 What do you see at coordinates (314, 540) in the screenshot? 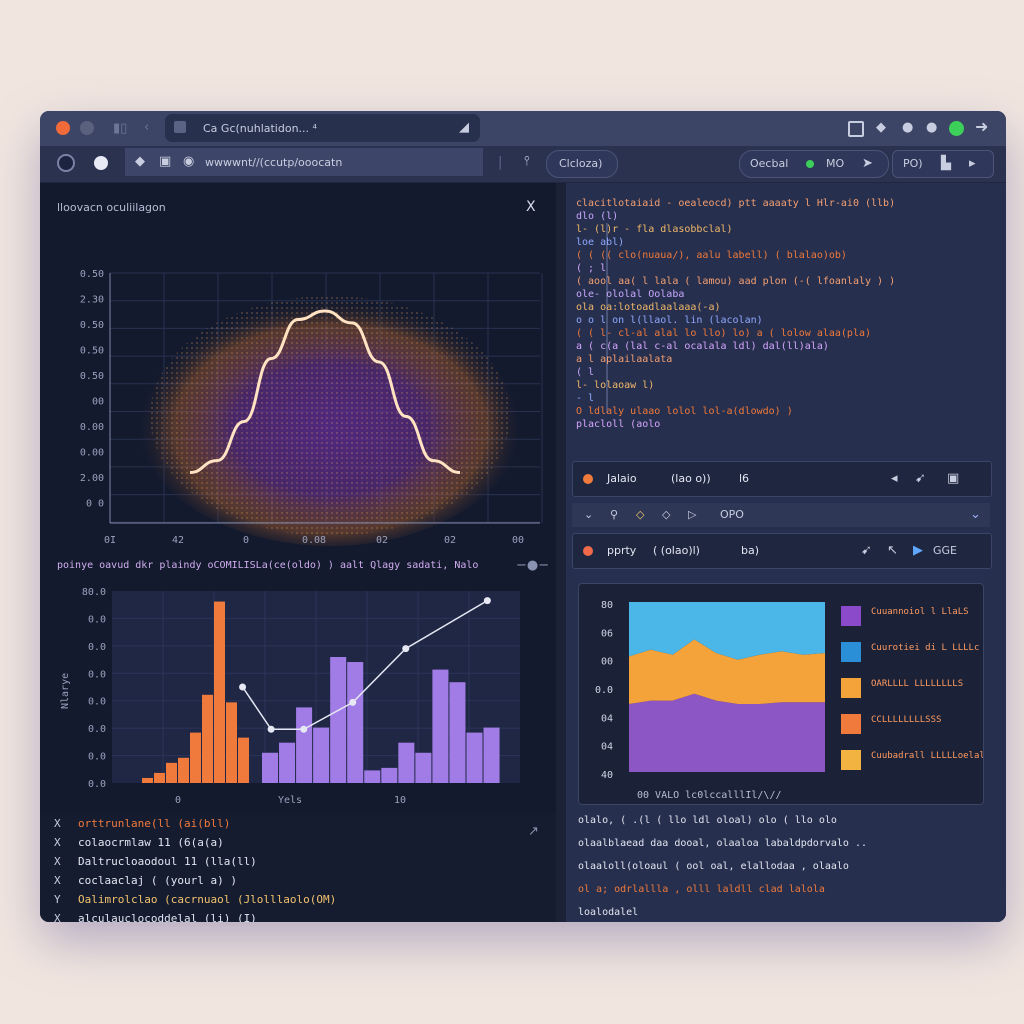
I see `density-x-ticks: 0I 42 0 0.08 02 02 00` at bounding box center [314, 540].